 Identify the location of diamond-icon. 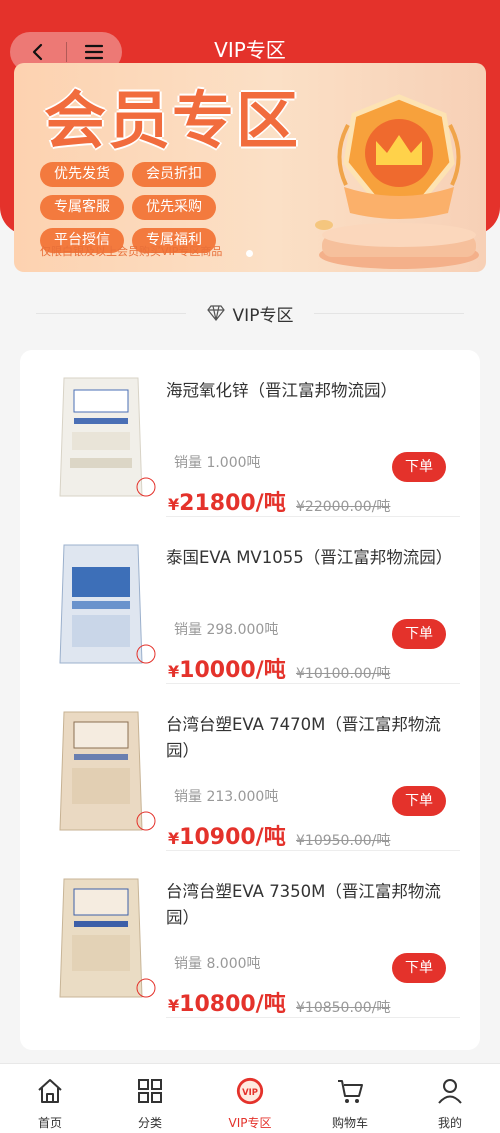
(215, 313).